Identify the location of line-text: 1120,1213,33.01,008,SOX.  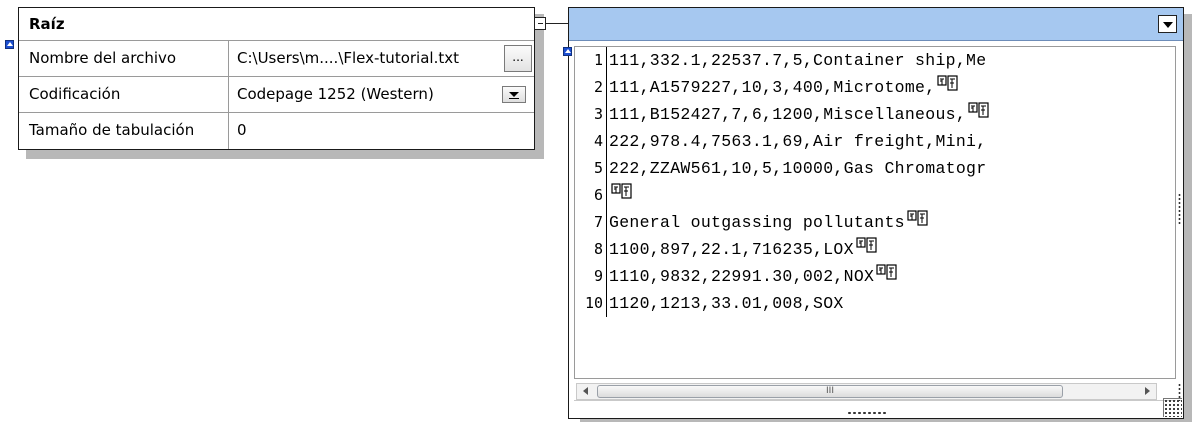
(726, 303).